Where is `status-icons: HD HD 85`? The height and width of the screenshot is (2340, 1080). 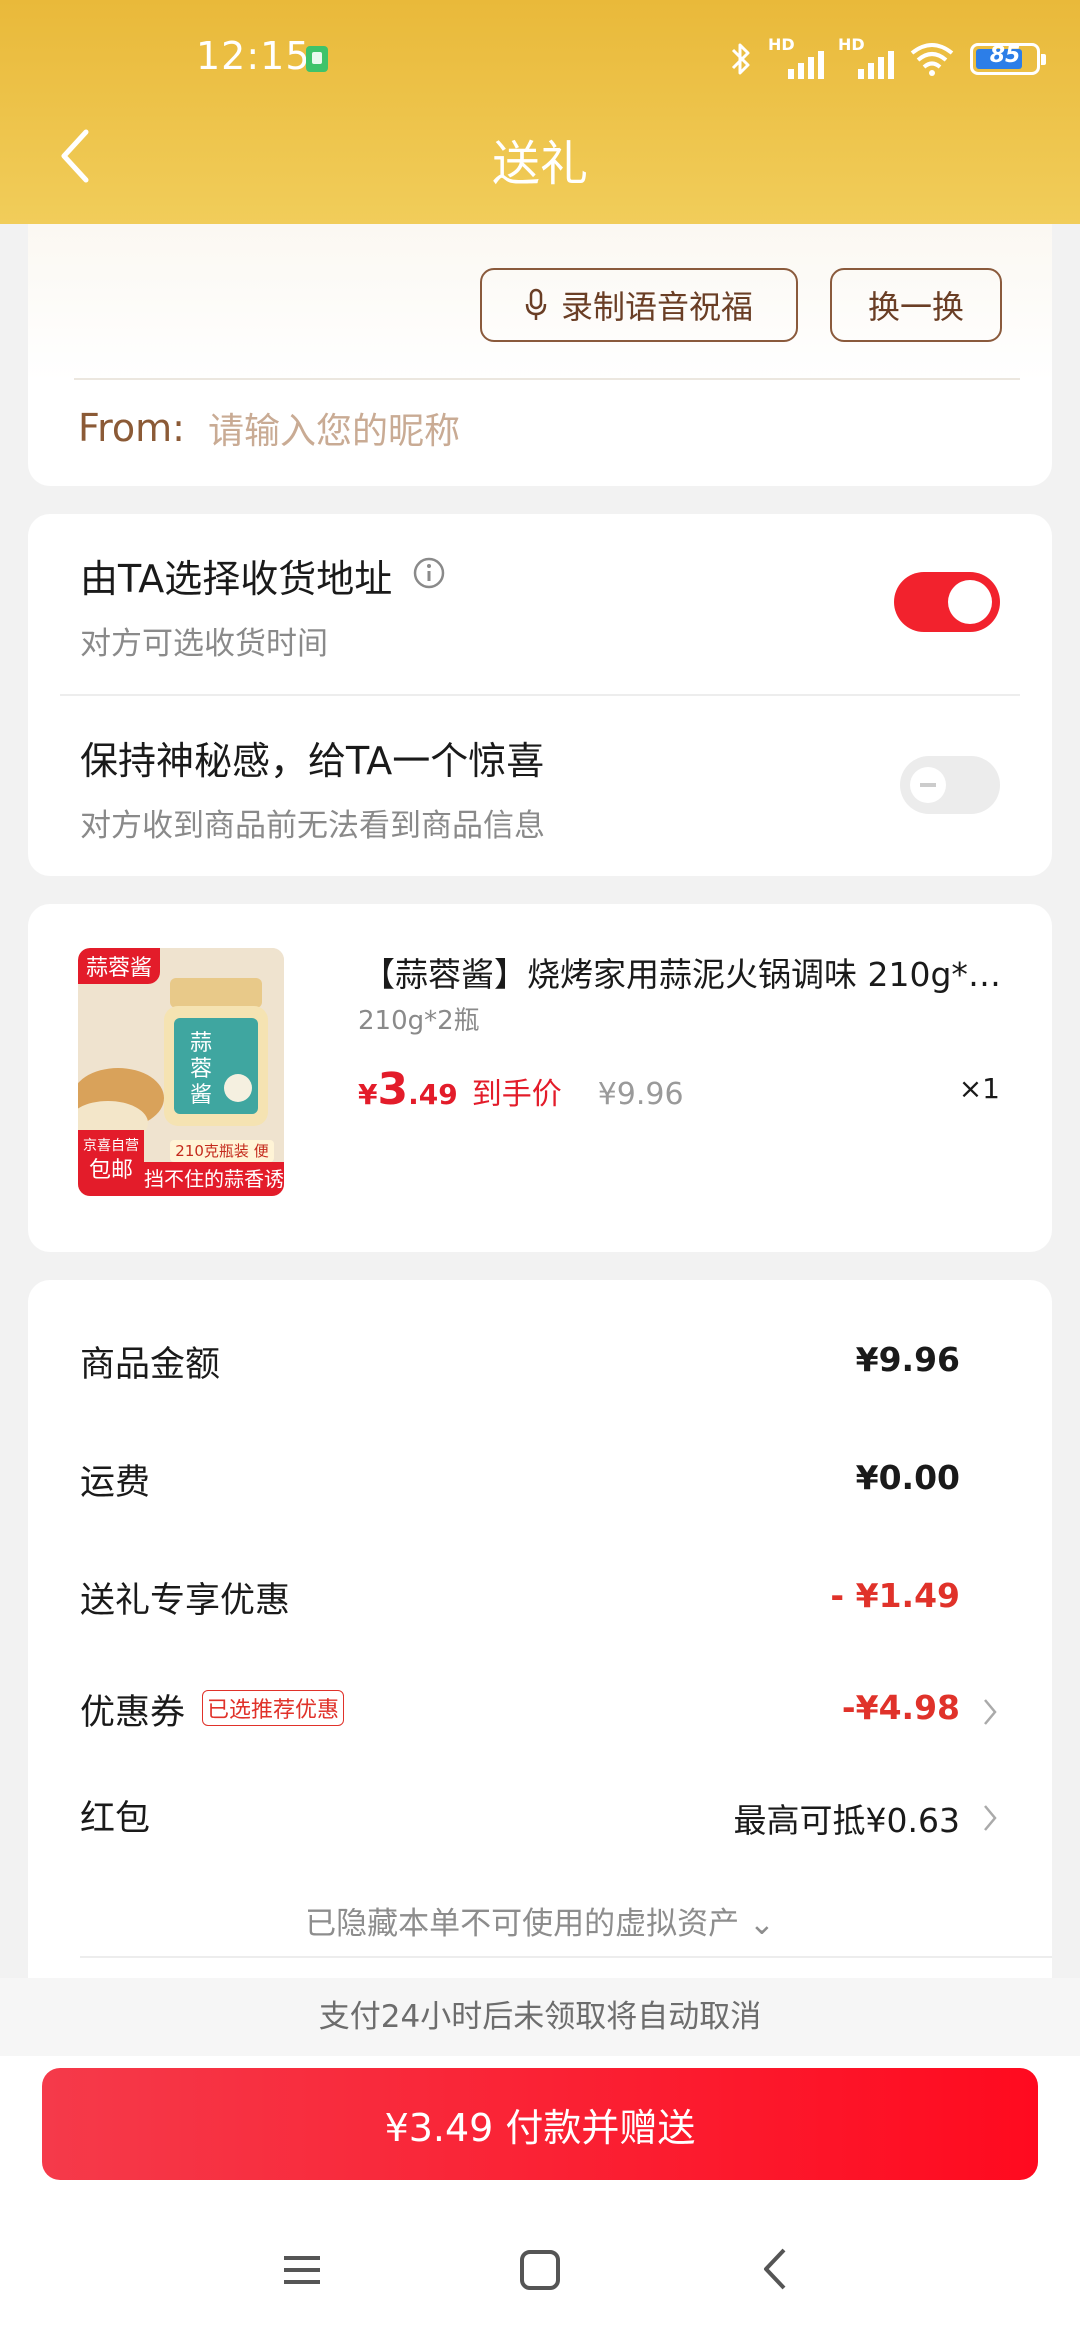 status-icons: HD HD 85 is located at coordinates (887, 58).